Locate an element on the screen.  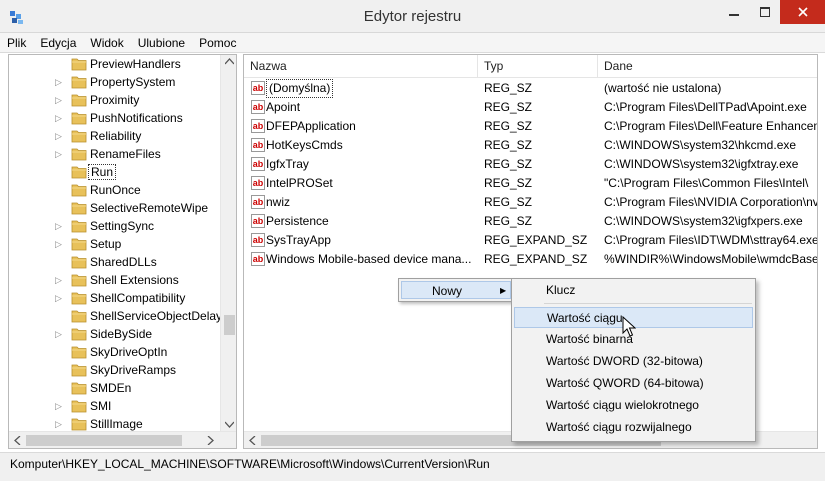
menu-edycja: Edycja is located at coordinates (58, 42).